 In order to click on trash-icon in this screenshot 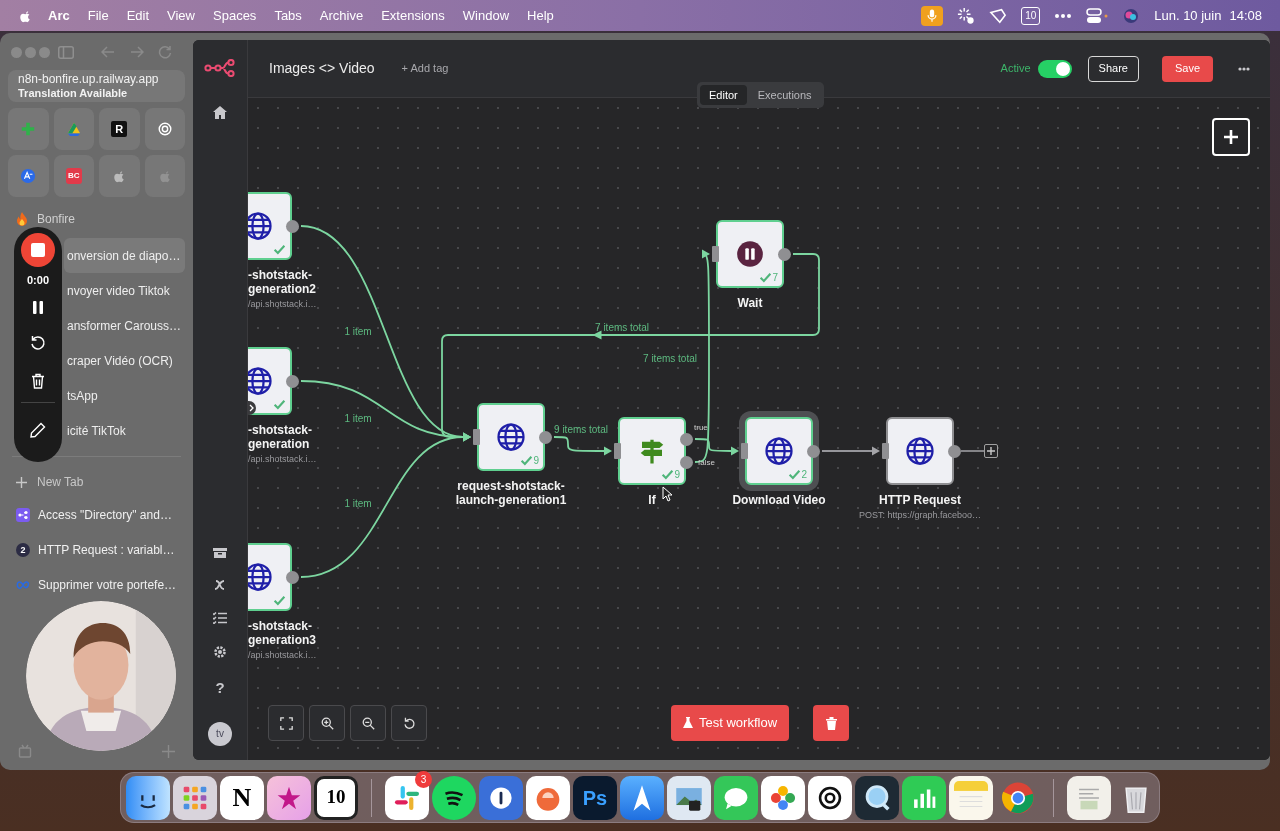, I will do `click(38, 380)`.